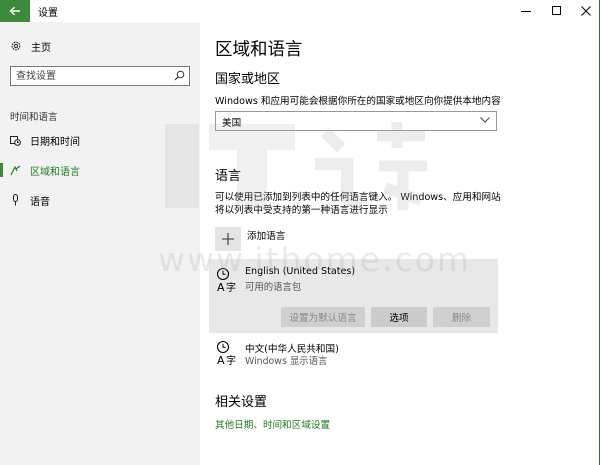  I want to click on country-dropdown: 美国, so click(356, 121).